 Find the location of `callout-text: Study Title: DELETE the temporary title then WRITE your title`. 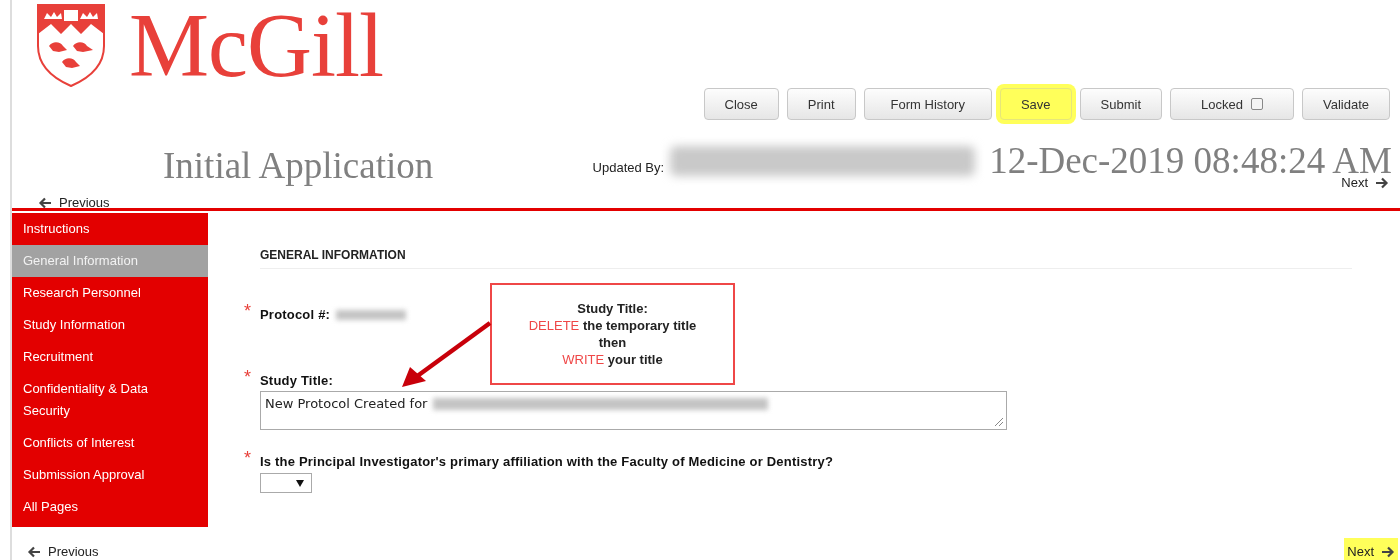

callout-text: Study Title: DELETE the temporary title then WRITE your title is located at coordinates (612, 334).